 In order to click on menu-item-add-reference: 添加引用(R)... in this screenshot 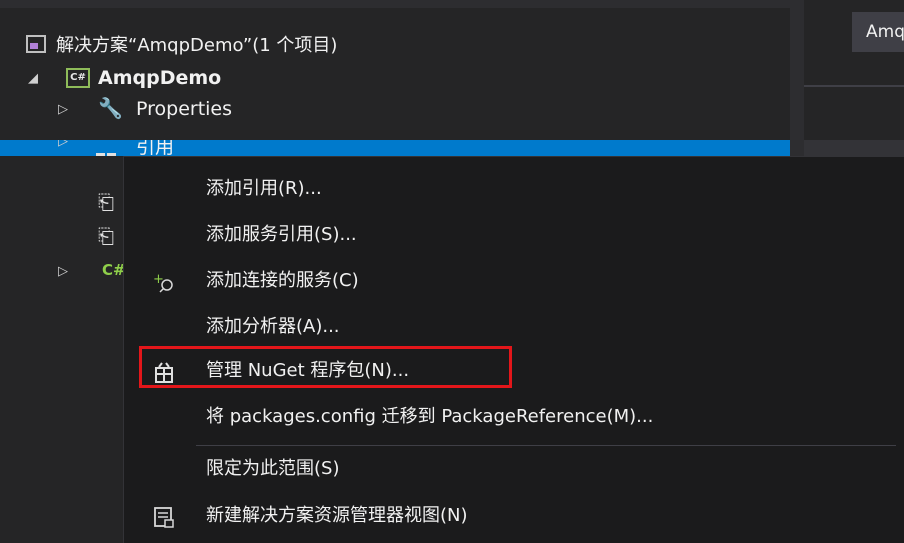, I will do `click(514, 189)`.